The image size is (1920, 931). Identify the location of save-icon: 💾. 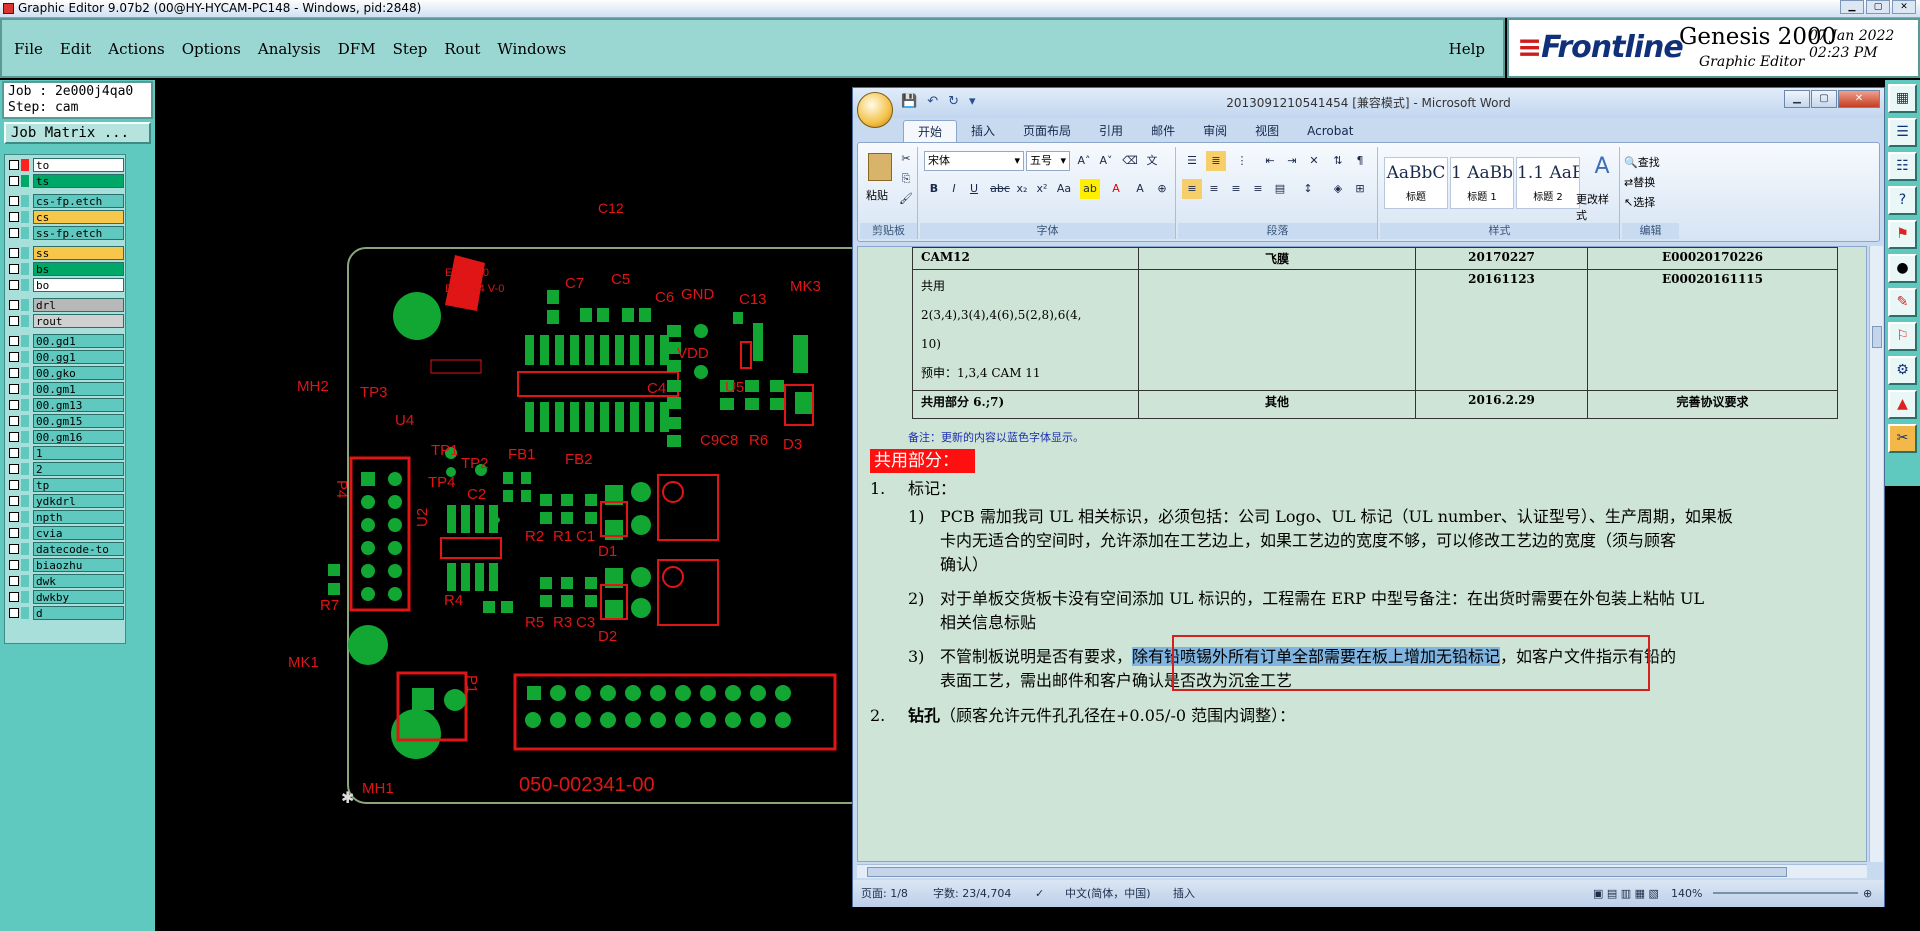
(909, 101).